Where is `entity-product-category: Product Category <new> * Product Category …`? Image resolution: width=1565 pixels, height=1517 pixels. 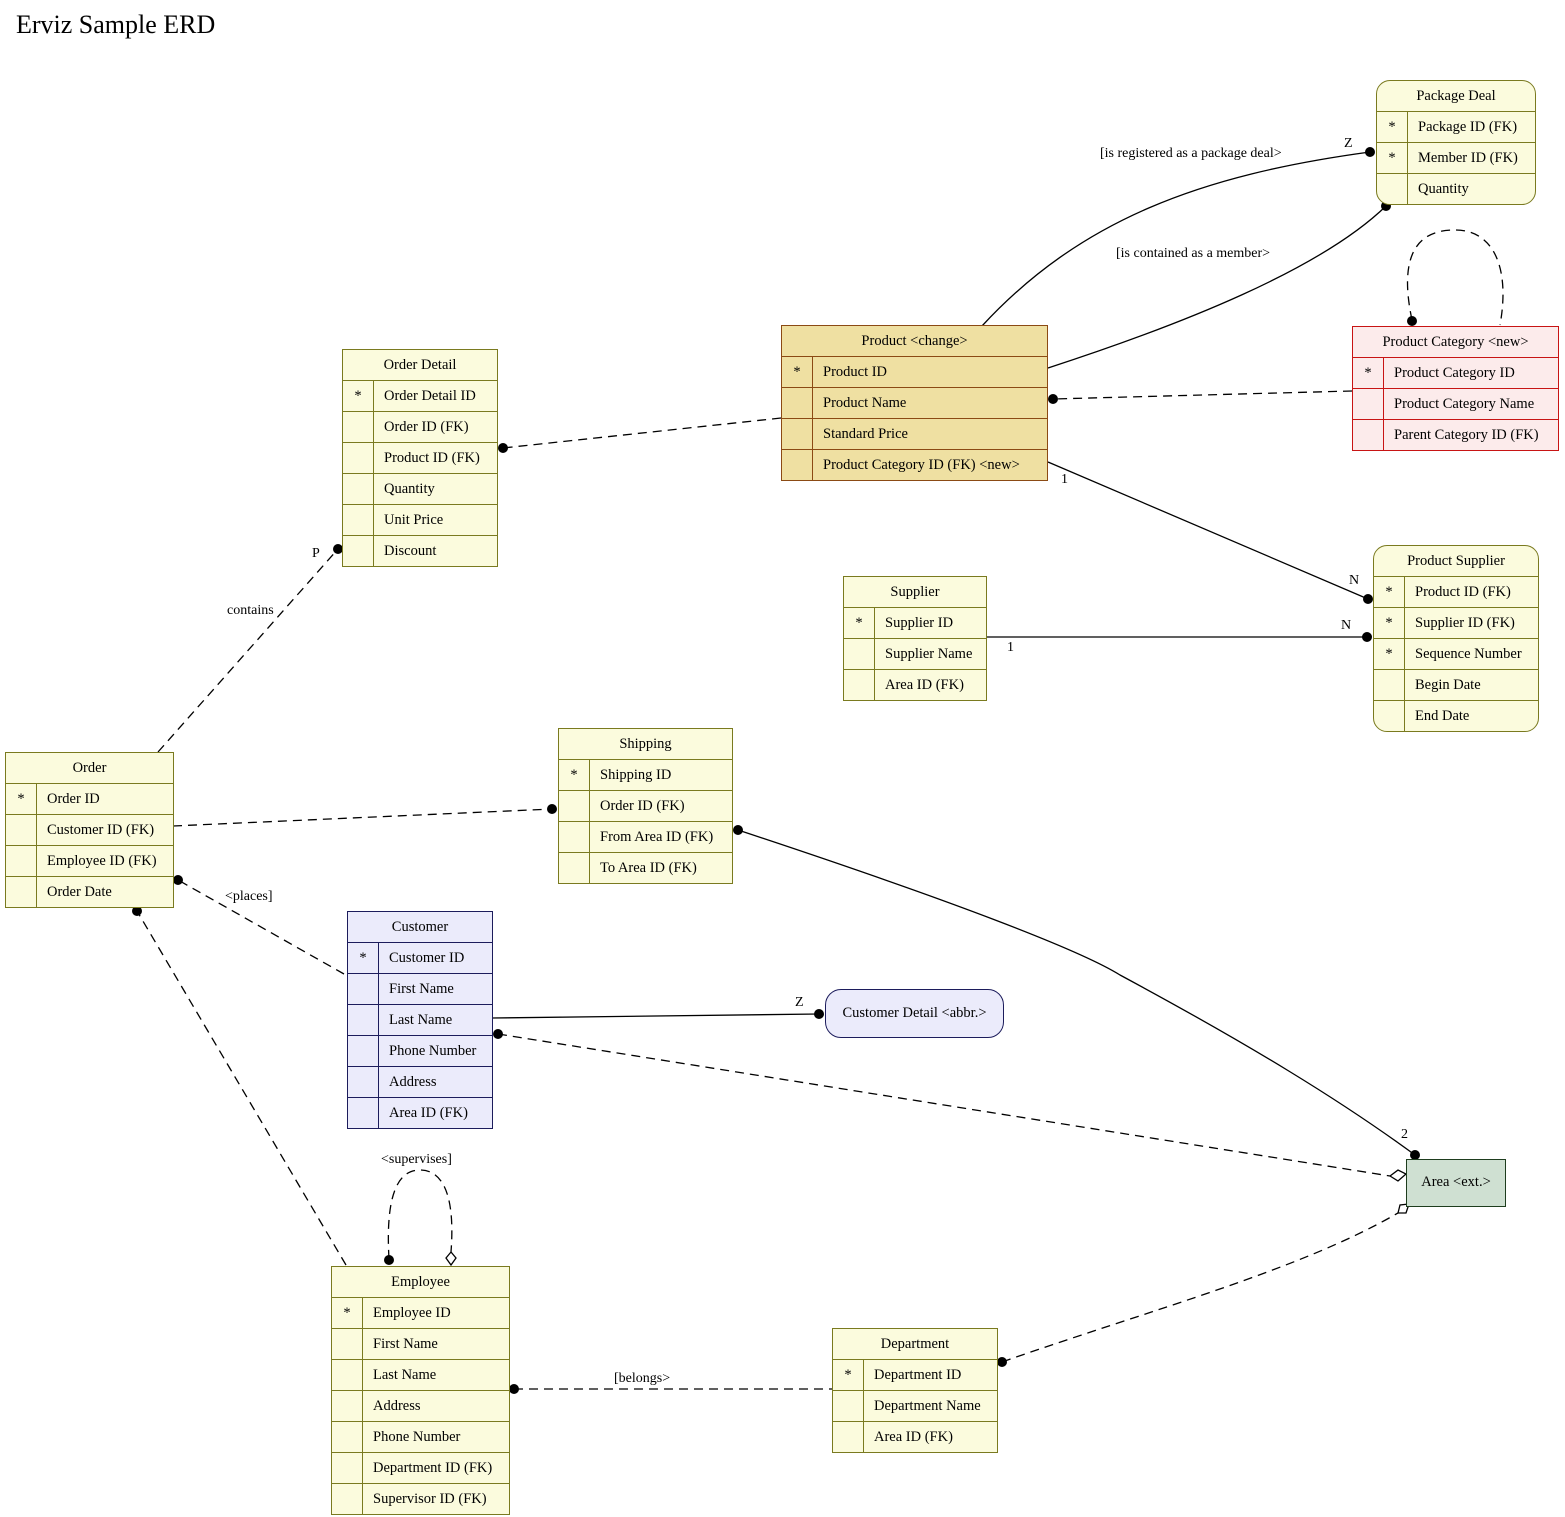 entity-product-category: Product Category <new> * Product Category … is located at coordinates (1455, 388).